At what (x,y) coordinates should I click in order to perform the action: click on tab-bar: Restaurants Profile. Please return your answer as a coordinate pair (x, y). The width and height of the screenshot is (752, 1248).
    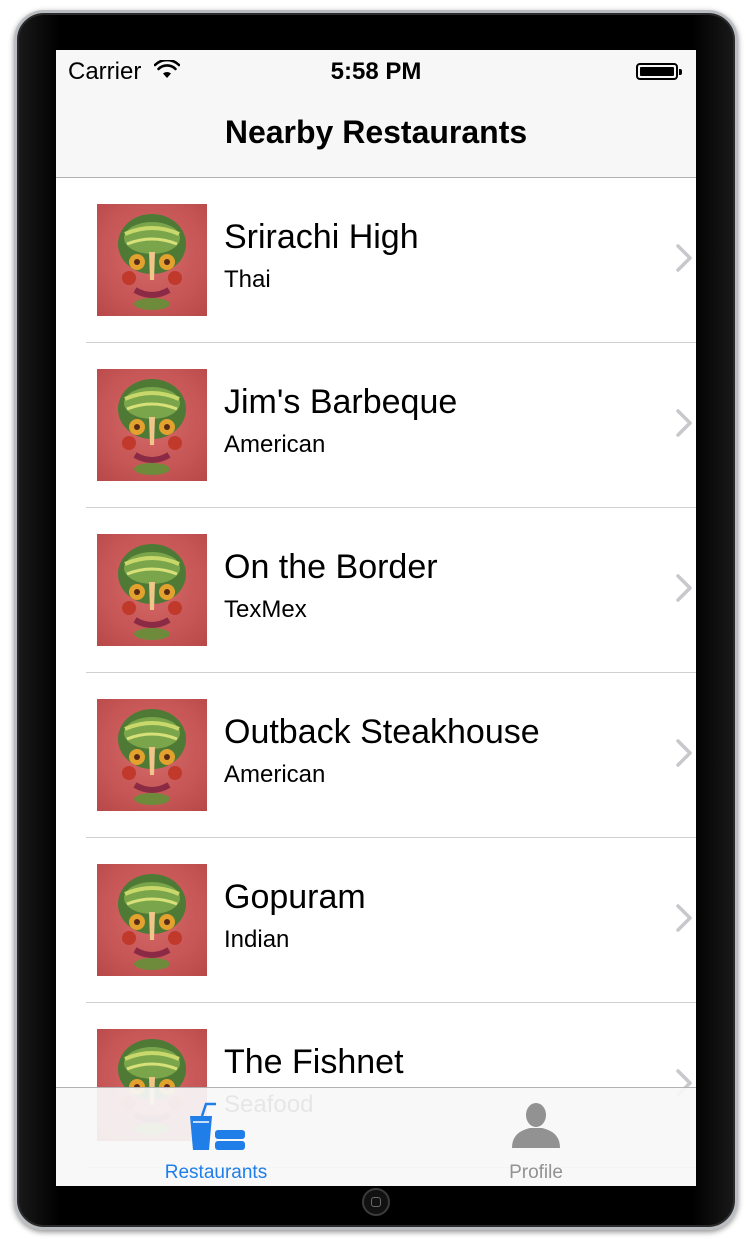
    Looking at the image, I should click on (376, 1136).